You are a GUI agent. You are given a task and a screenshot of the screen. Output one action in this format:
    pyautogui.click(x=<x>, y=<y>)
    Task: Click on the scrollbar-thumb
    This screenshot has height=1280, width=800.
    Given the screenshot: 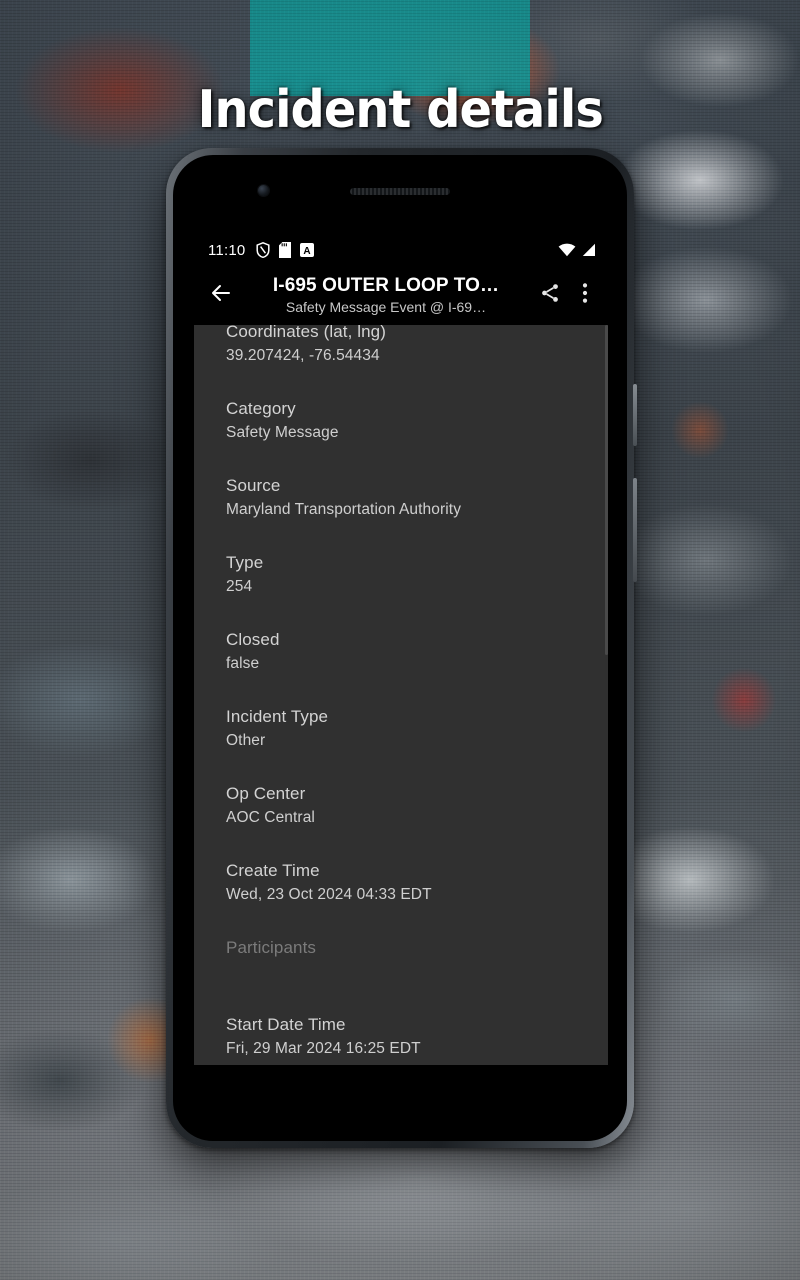 What is the action you would take?
    pyautogui.click(x=606, y=490)
    